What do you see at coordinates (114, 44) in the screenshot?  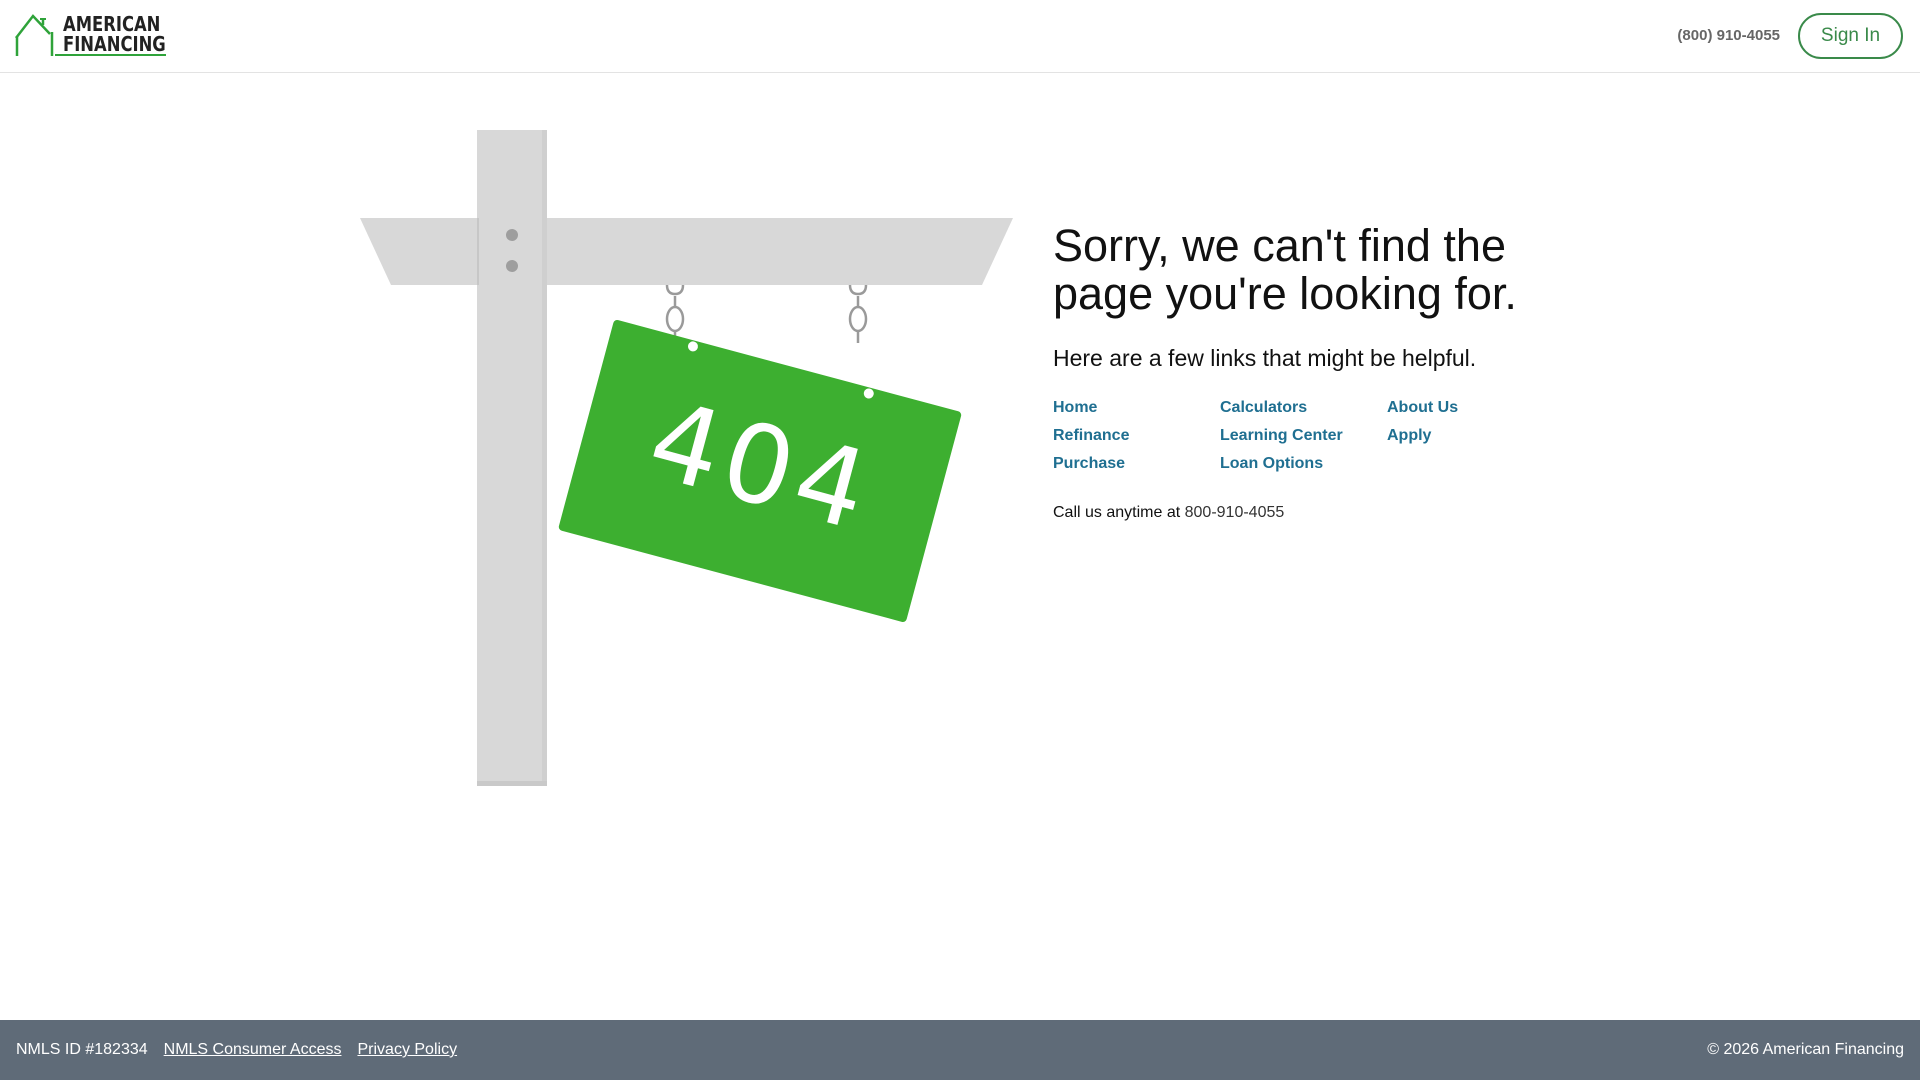 I see `logo-line-2: FINANCING` at bounding box center [114, 44].